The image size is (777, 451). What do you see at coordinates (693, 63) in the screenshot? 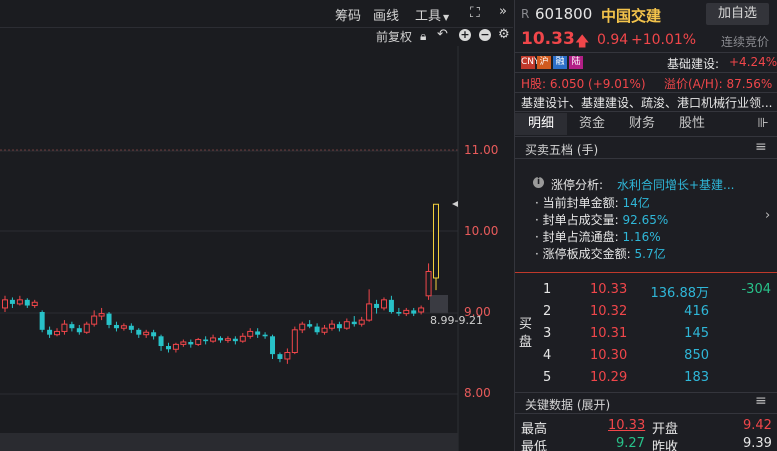
I see `sector-label: 基础建设:` at bounding box center [693, 63].